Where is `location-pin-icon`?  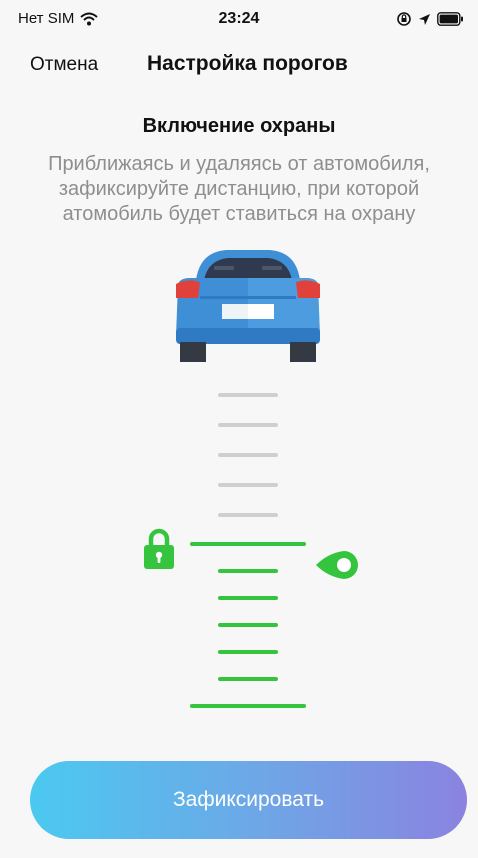
location-pin-icon is located at coordinates (337, 565).